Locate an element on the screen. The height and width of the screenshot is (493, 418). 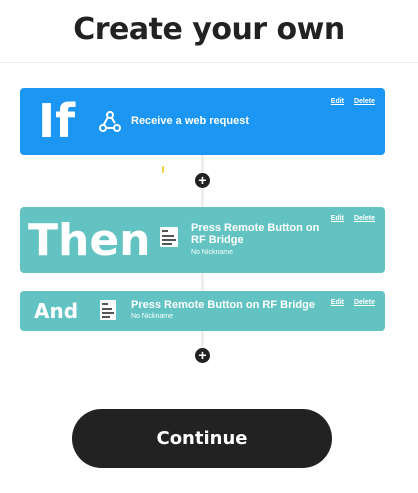
and-actions: Edit Delete is located at coordinates (349, 302).